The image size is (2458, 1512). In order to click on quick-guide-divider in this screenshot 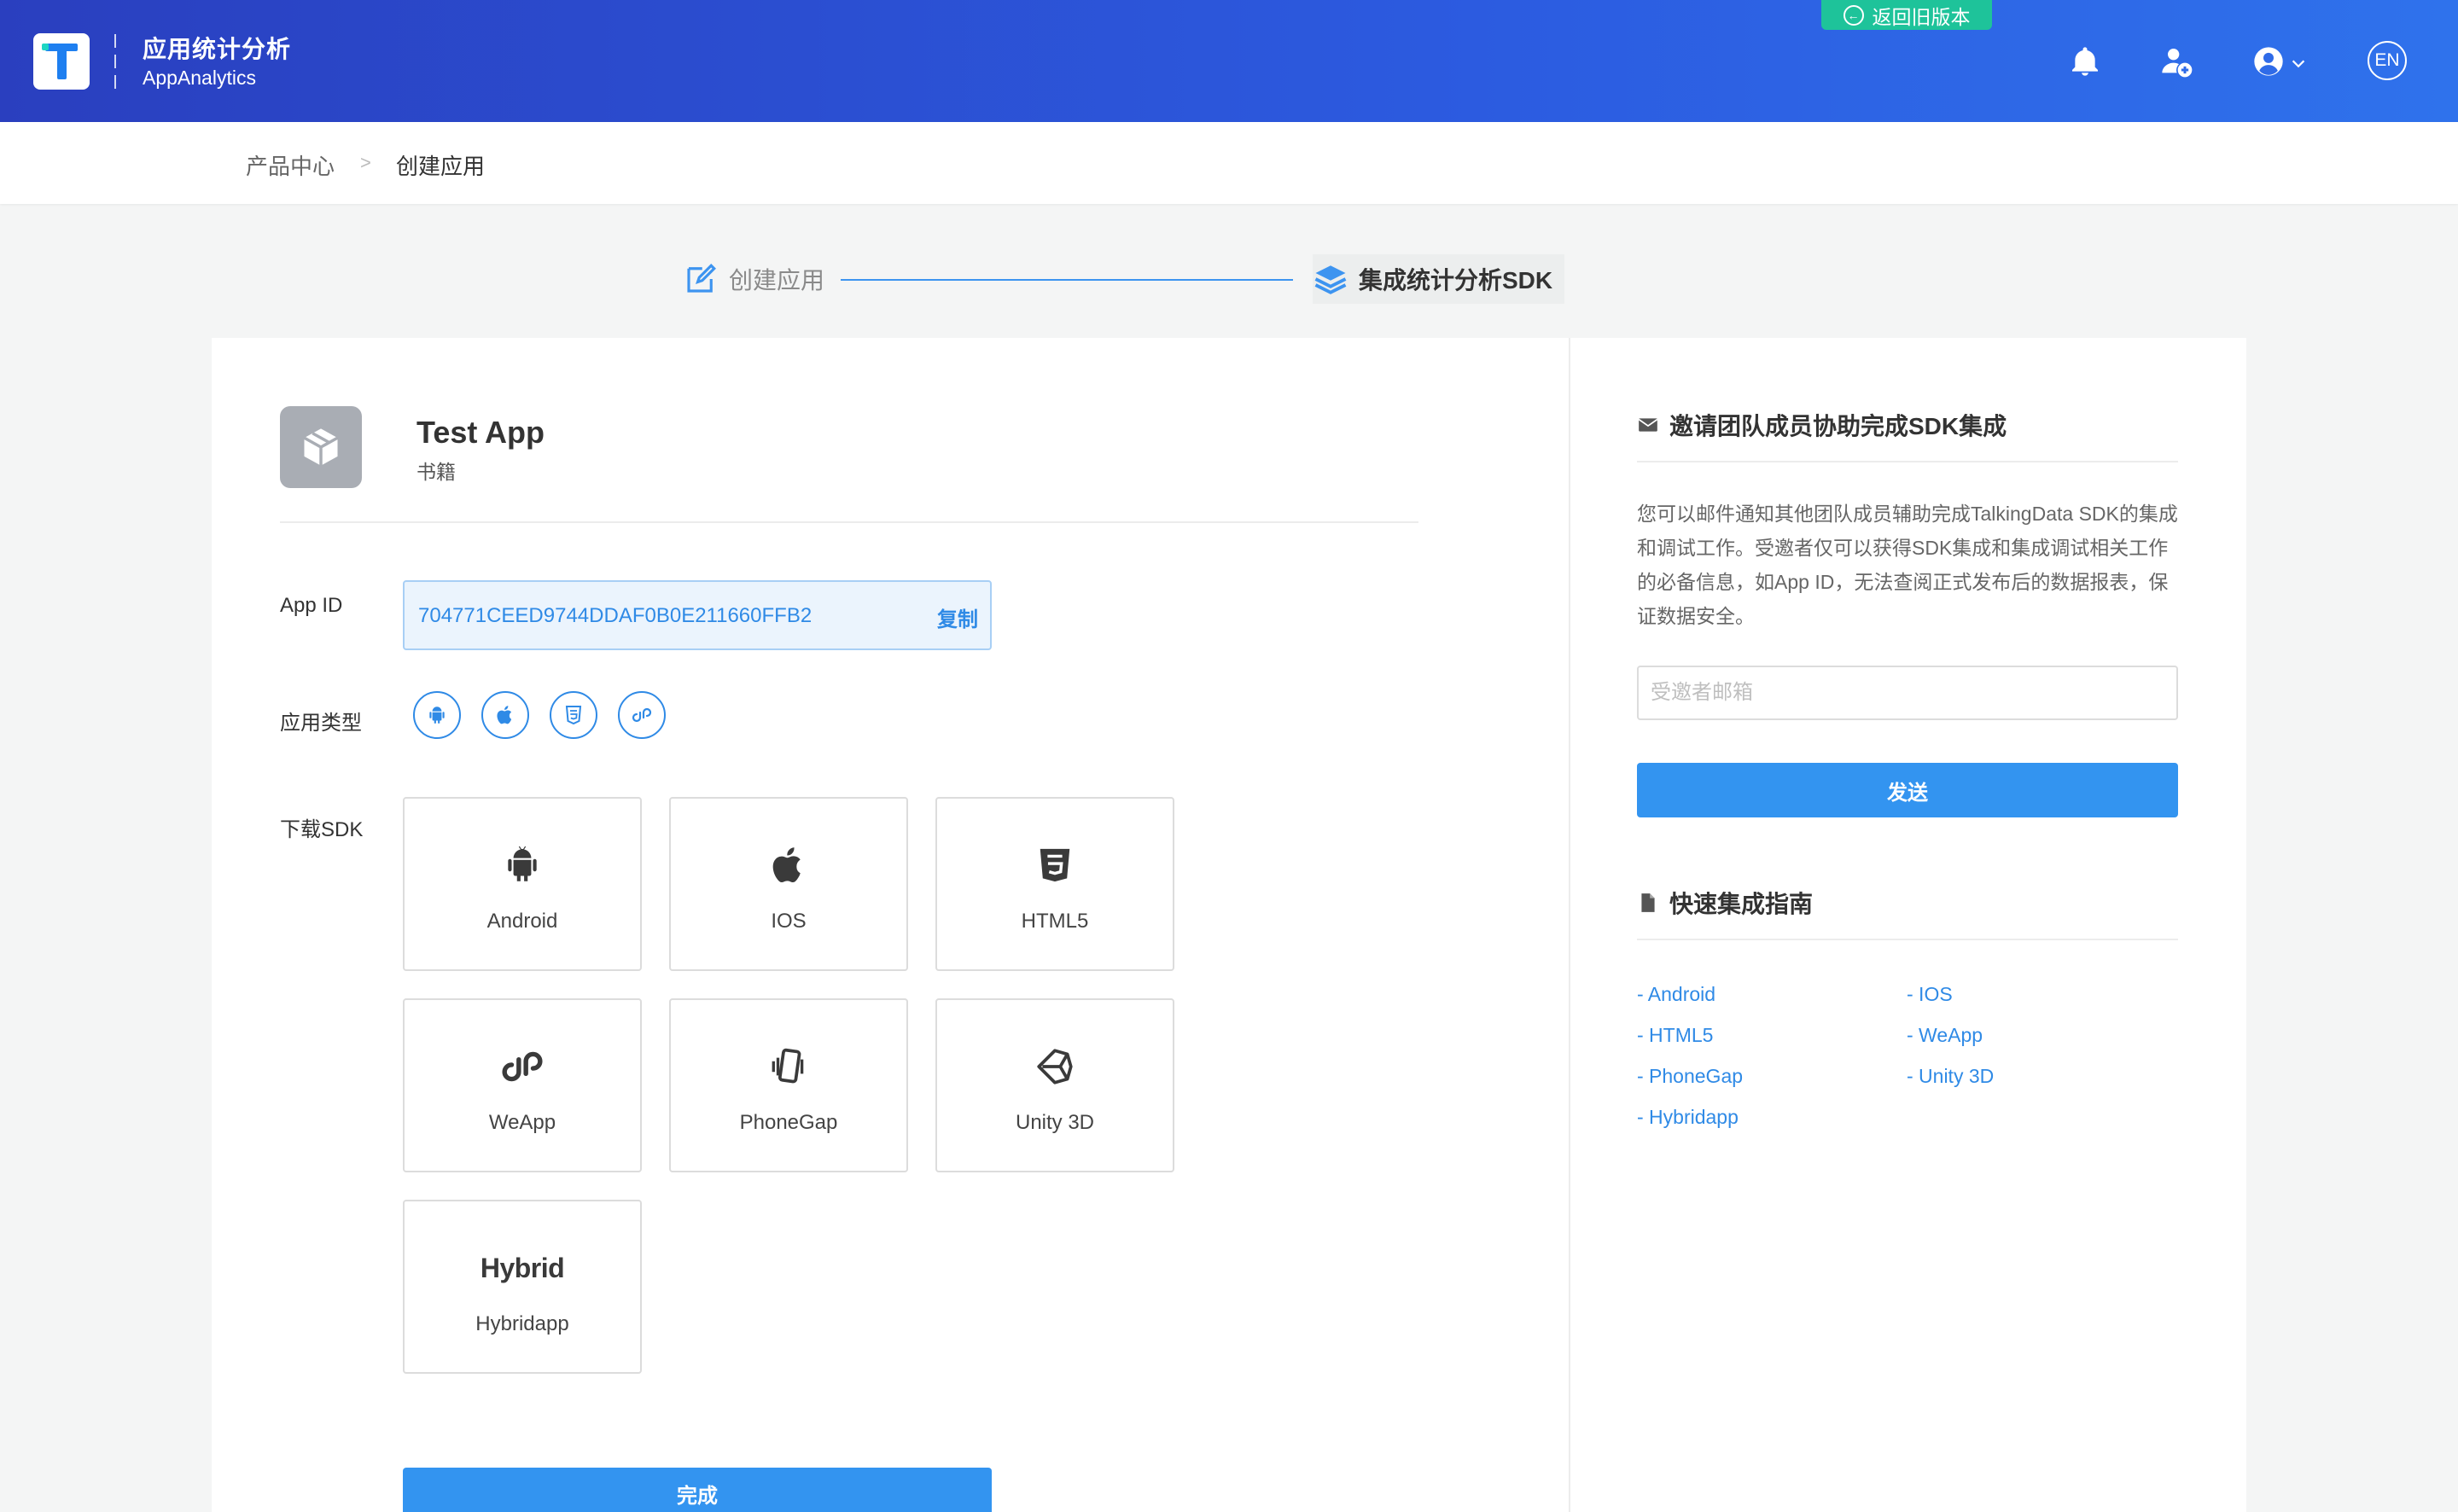, I will do `click(1907, 939)`.